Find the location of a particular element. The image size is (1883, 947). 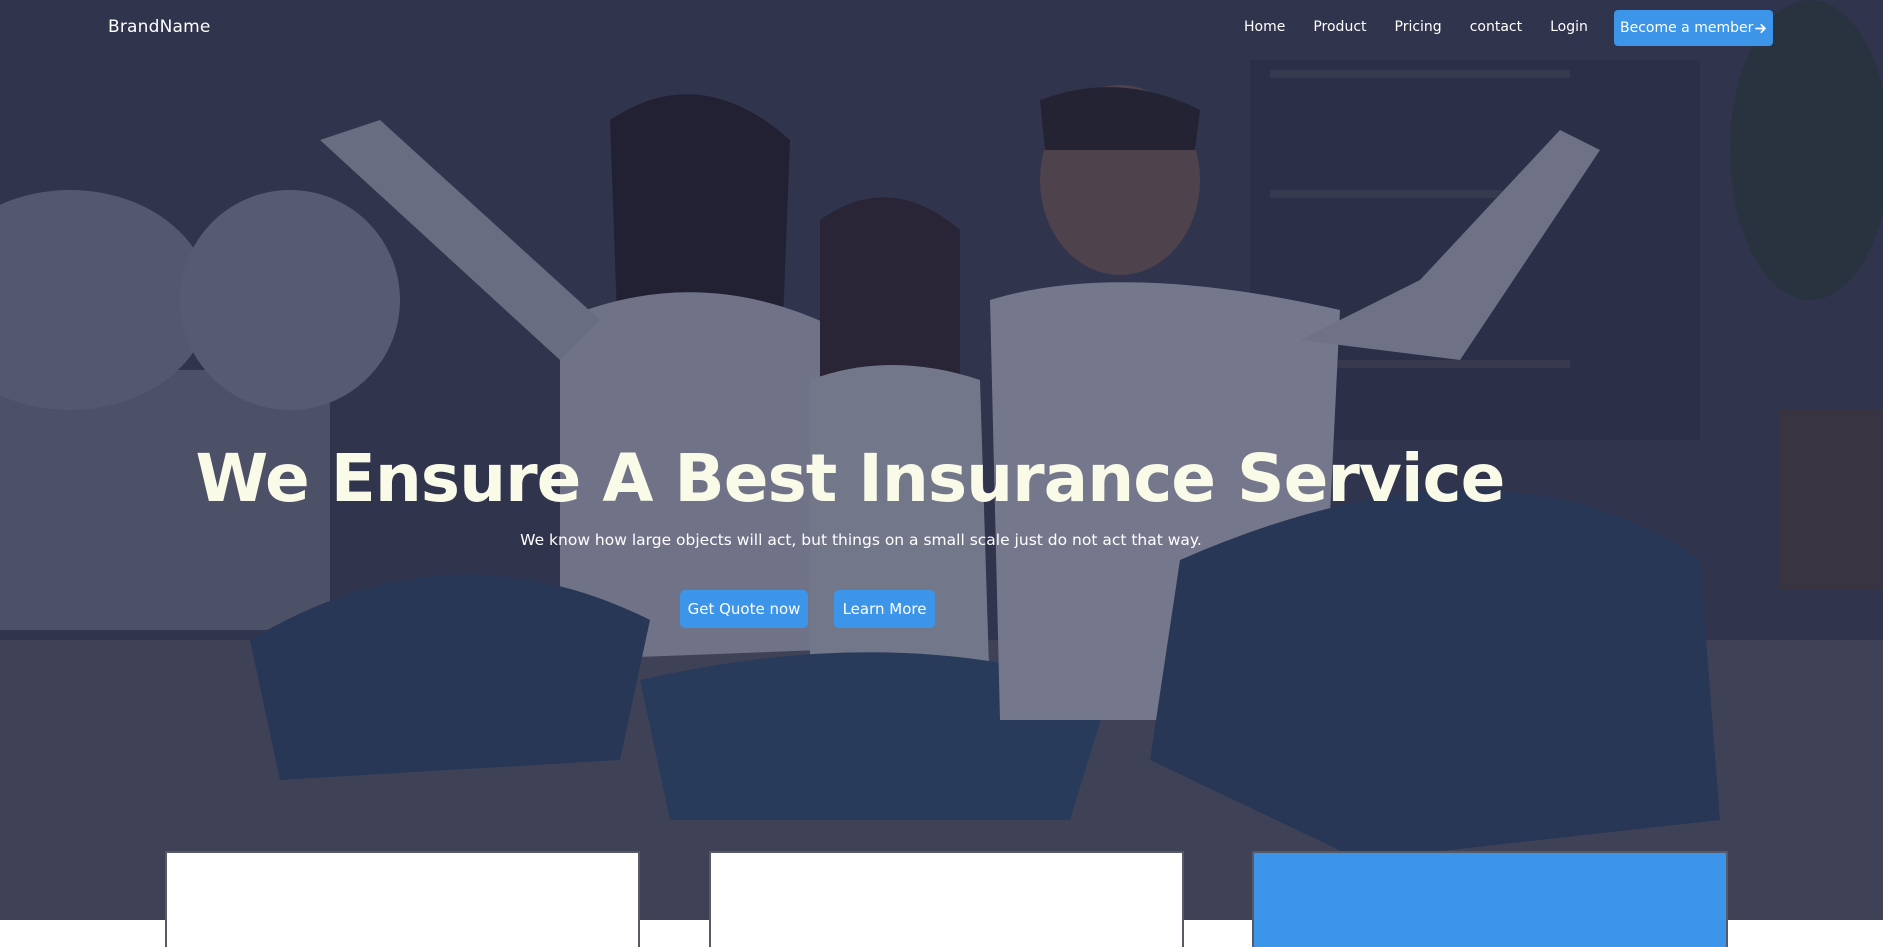

become-member-button: Become a member is located at coordinates (1693, 28).